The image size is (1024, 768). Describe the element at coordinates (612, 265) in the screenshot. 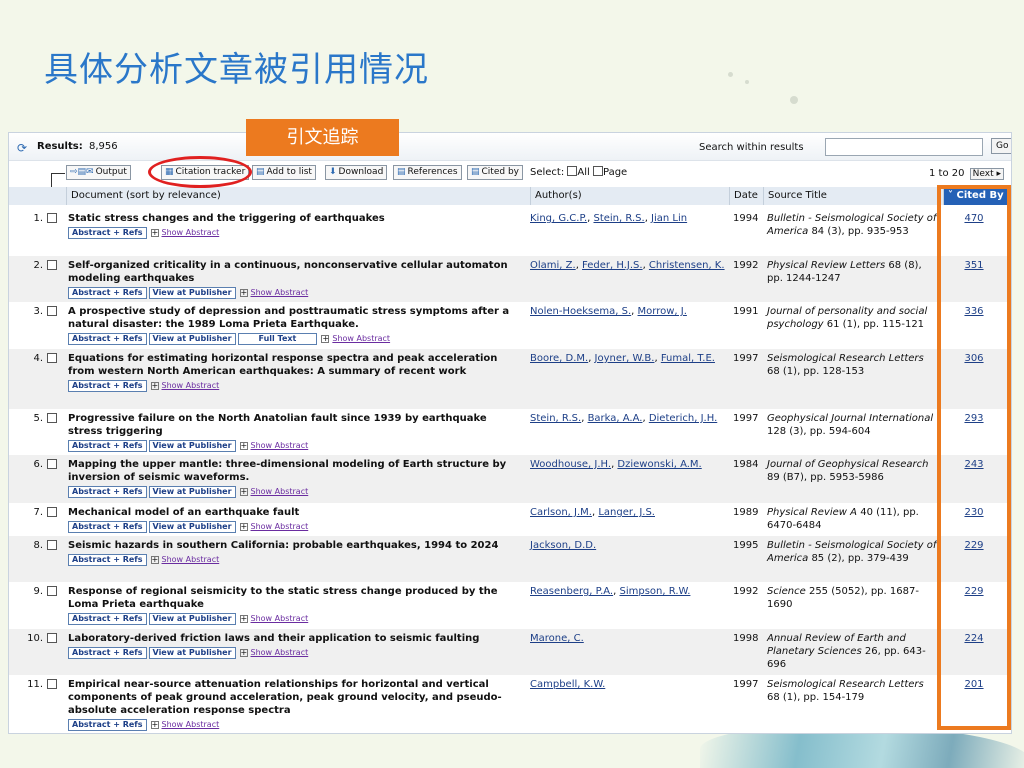

I see `author-link: Feder, H.J.S.` at that location.